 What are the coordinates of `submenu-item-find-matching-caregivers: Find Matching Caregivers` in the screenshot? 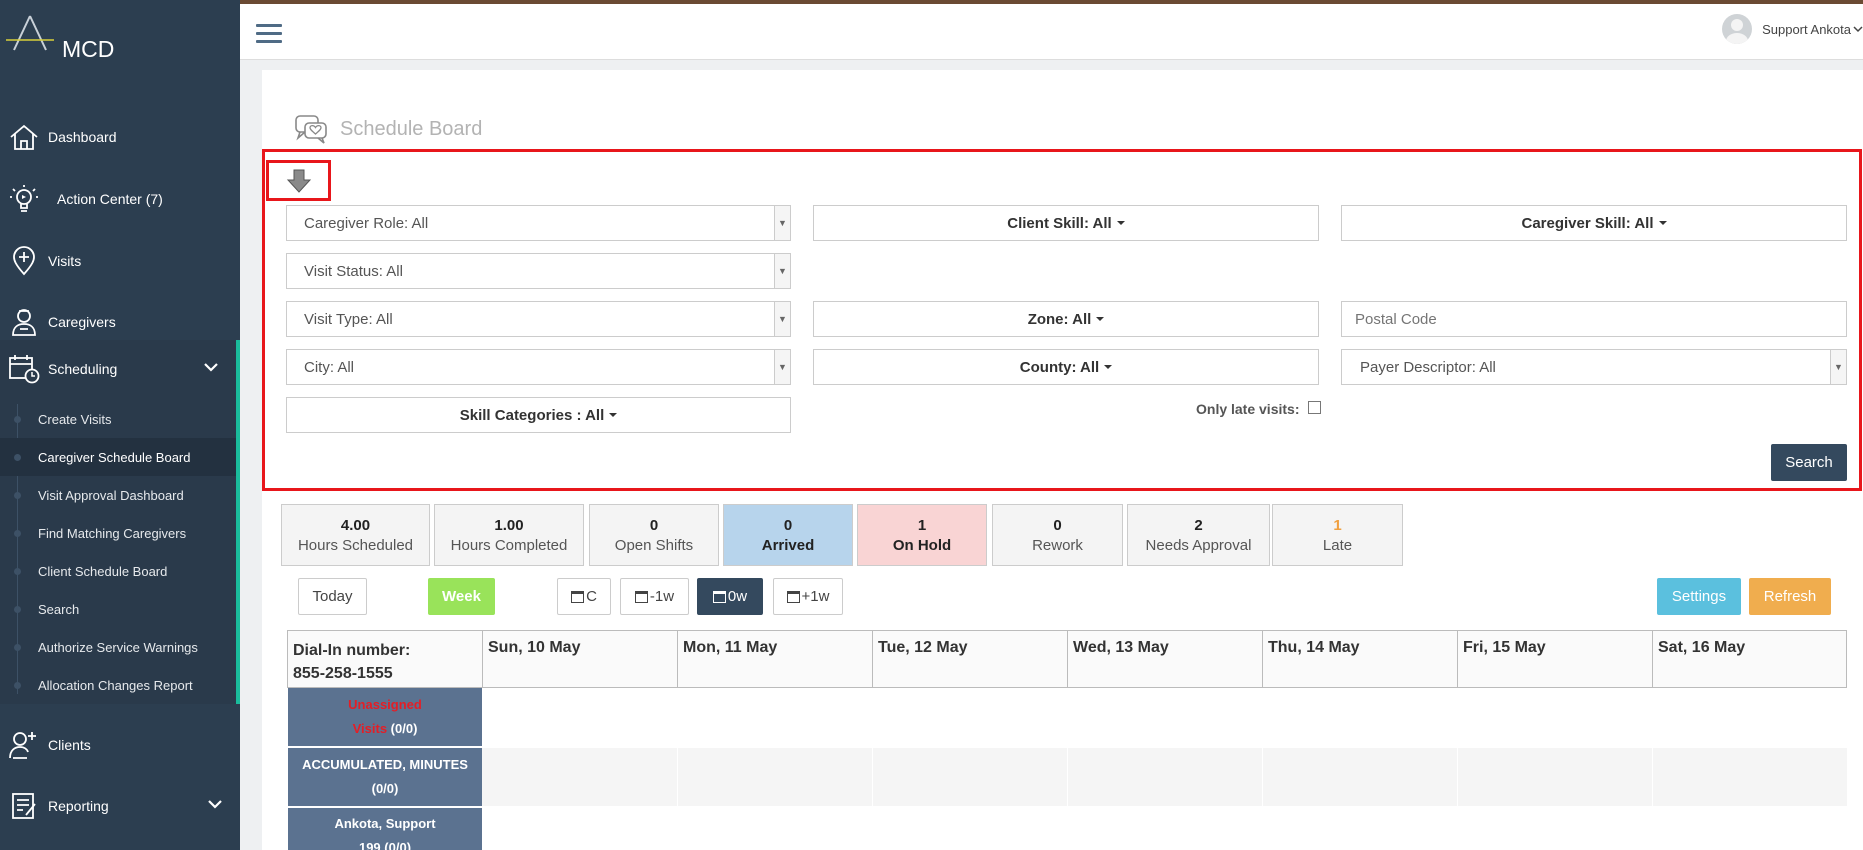 It's located at (118, 533).